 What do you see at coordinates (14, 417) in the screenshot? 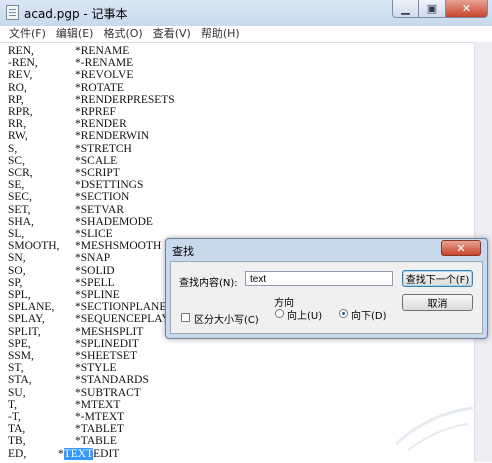
I see `line-key: -T,` at bounding box center [14, 417].